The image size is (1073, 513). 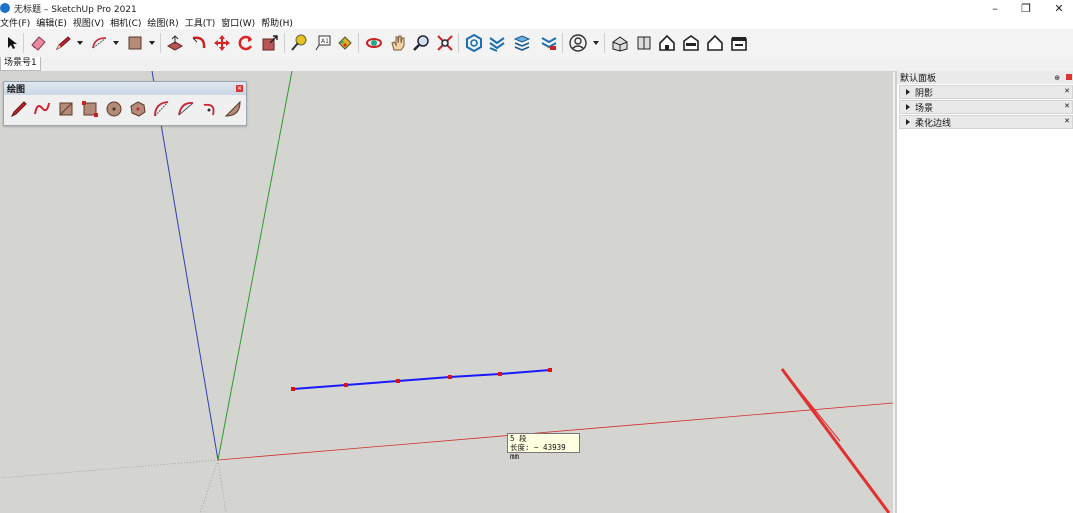 I want to click on red-edge-line, so click(x=835, y=440).